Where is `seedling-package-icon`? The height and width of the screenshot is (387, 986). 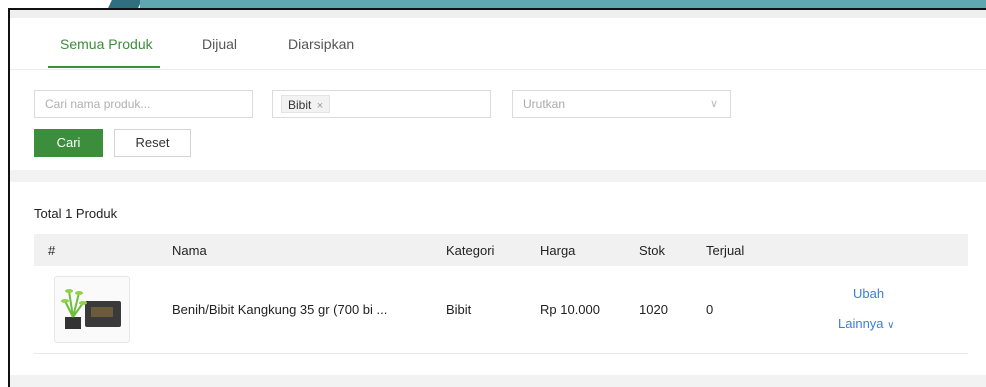 seedling-package-icon is located at coordinates (91, 309).